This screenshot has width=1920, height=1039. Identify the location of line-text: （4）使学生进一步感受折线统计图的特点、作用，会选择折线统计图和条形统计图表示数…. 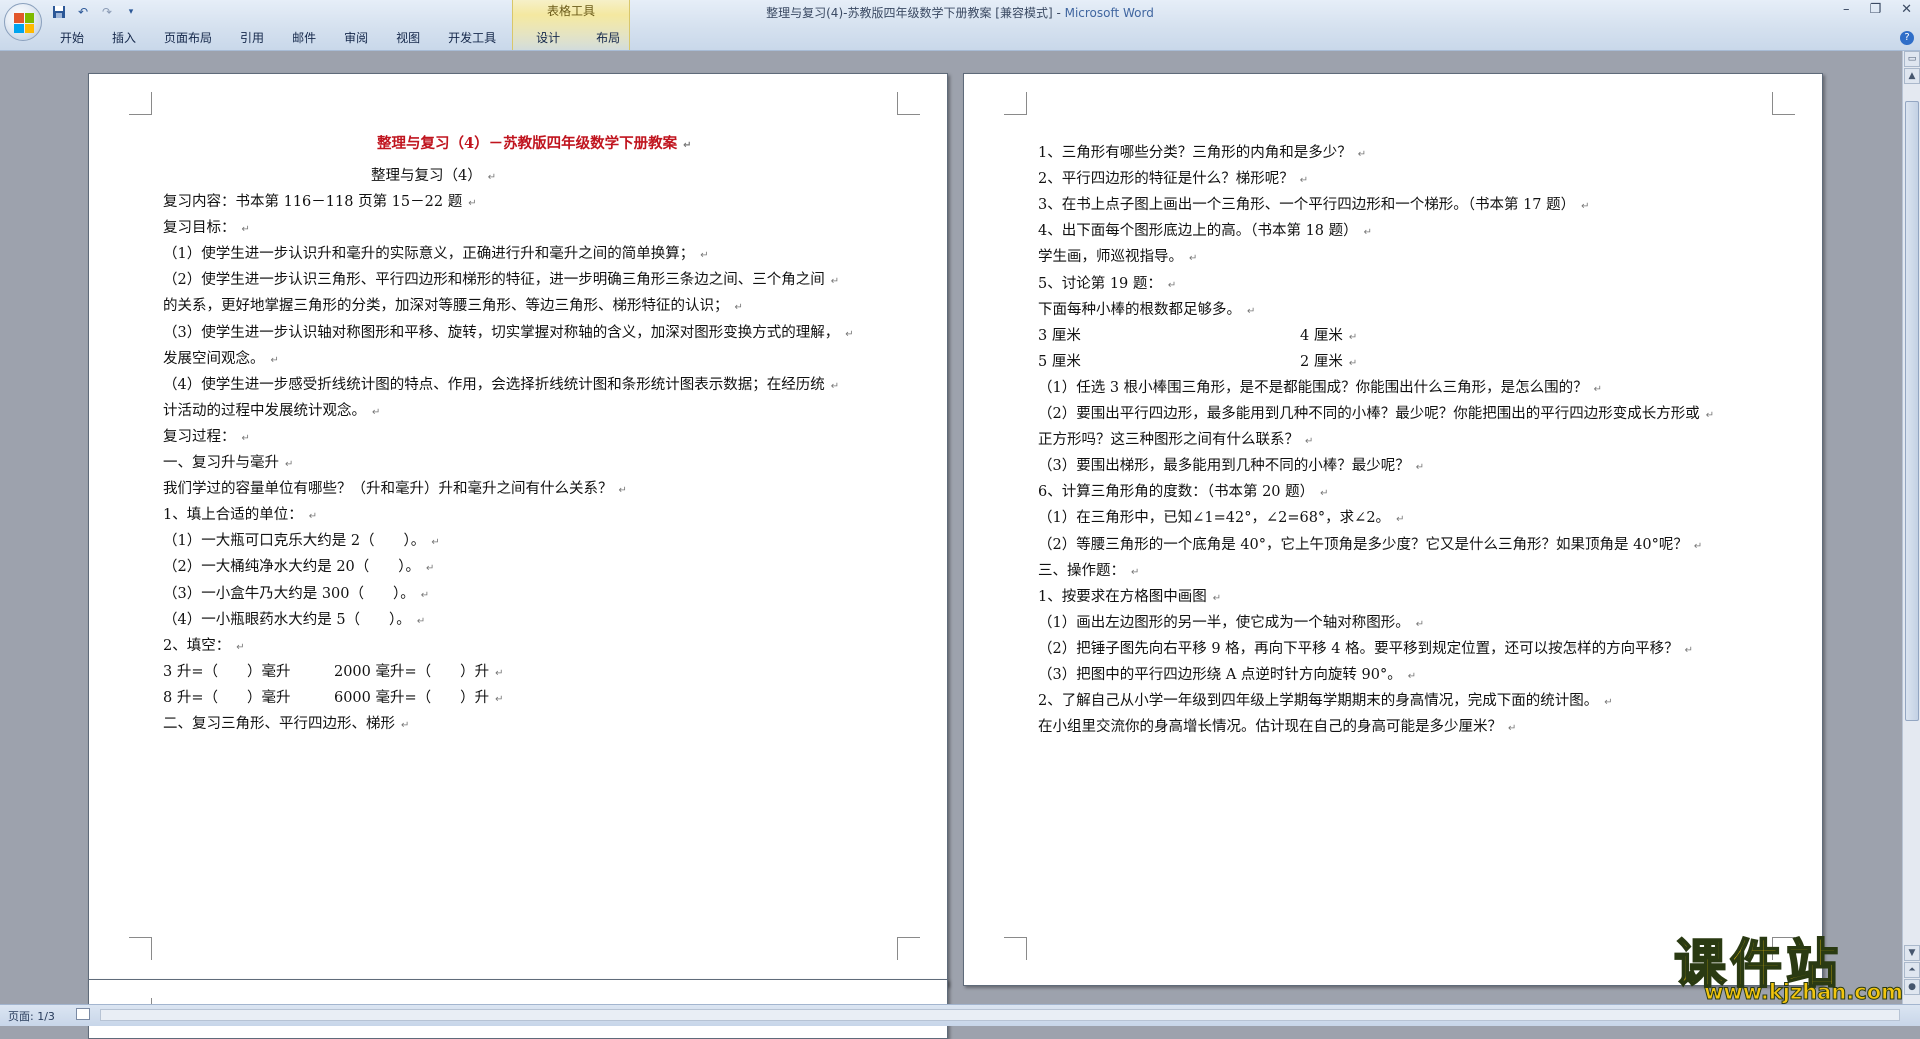
(494, 385).